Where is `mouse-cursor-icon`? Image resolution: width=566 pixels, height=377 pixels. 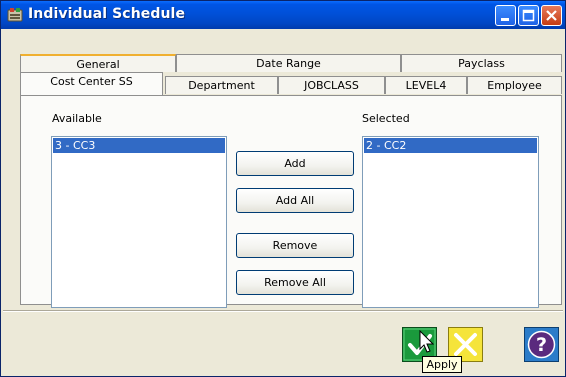 mouse-cursor-icon is located at coordinates (427, 341).